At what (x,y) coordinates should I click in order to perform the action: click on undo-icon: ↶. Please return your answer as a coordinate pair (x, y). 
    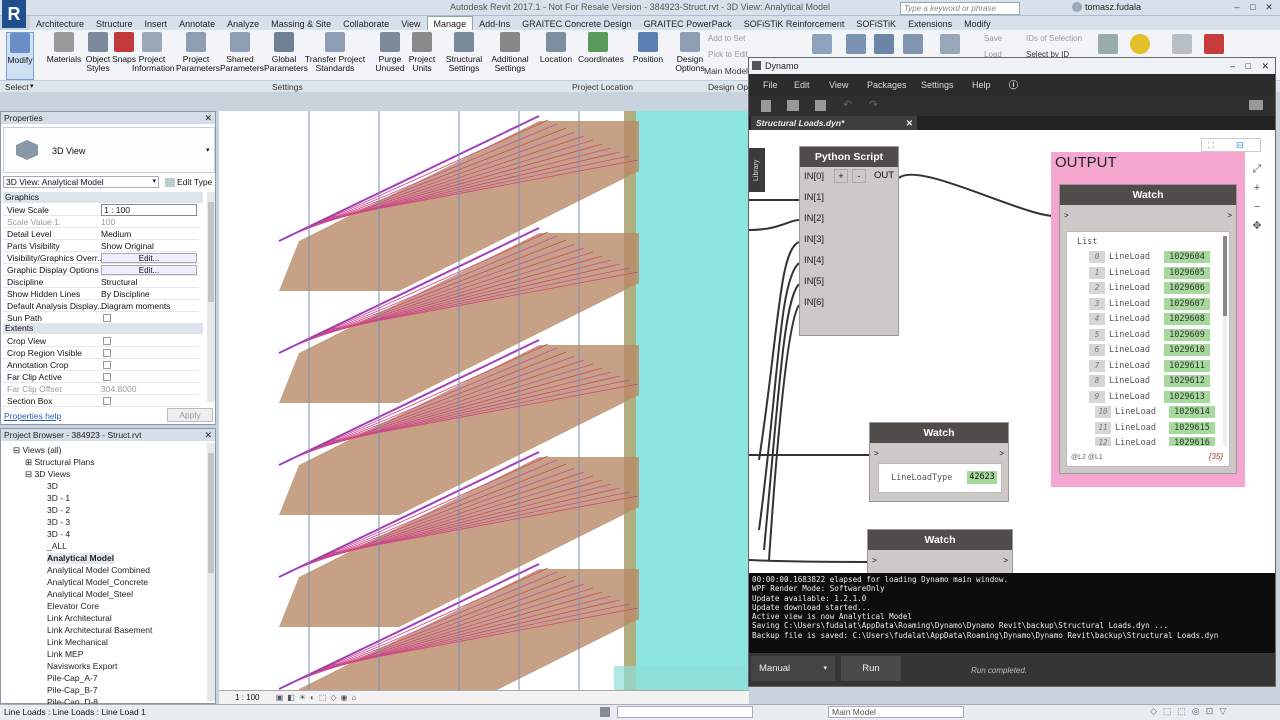
    Looking at the image, I should click on (847, 104).